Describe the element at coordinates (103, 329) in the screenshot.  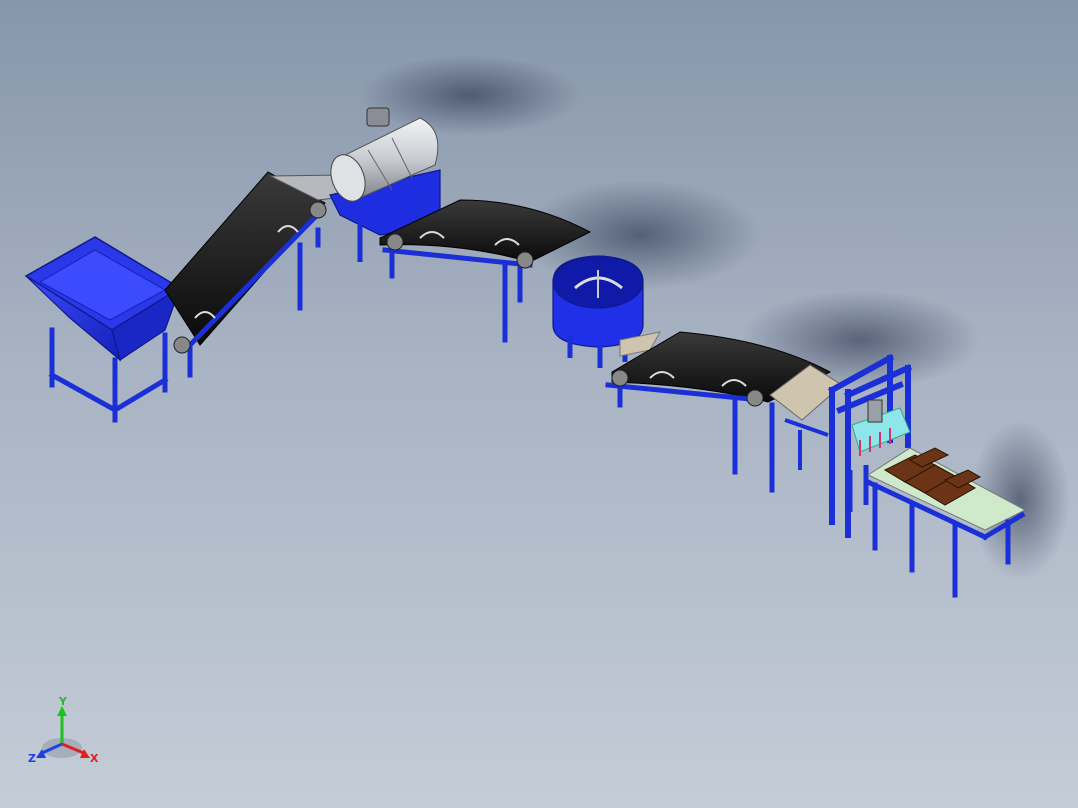
I see `feed-hopper` at that location.